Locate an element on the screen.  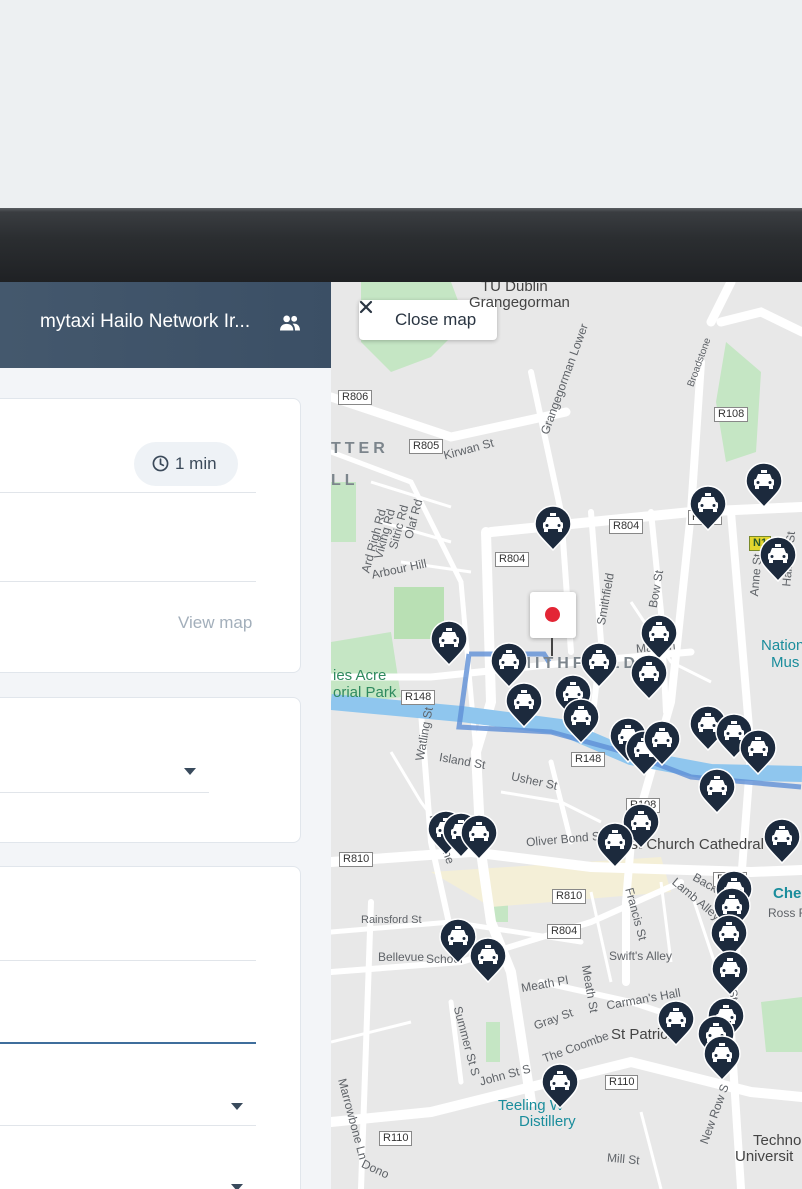
close-icon is located at coordinates (366, 307).